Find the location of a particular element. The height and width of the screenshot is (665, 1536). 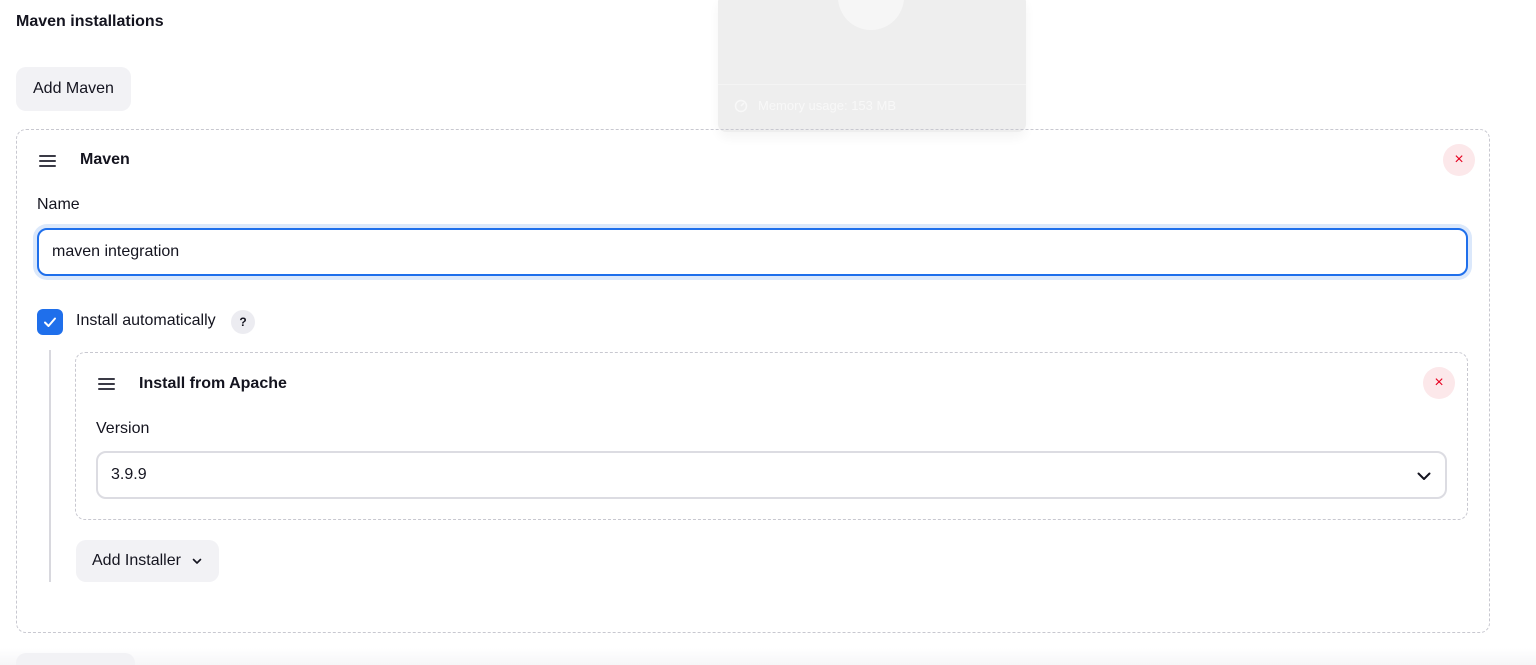

partial-bottom-button is located at coordinates (75, 659).